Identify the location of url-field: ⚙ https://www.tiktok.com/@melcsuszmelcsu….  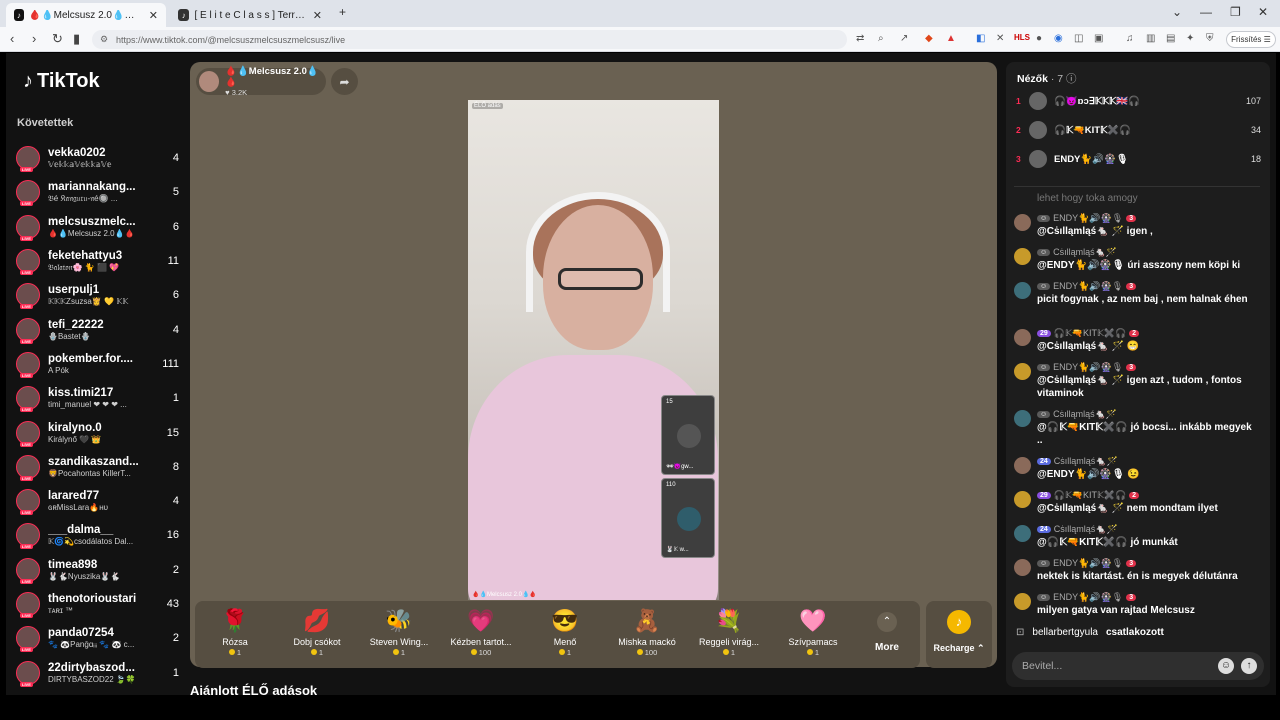
(469, 39).